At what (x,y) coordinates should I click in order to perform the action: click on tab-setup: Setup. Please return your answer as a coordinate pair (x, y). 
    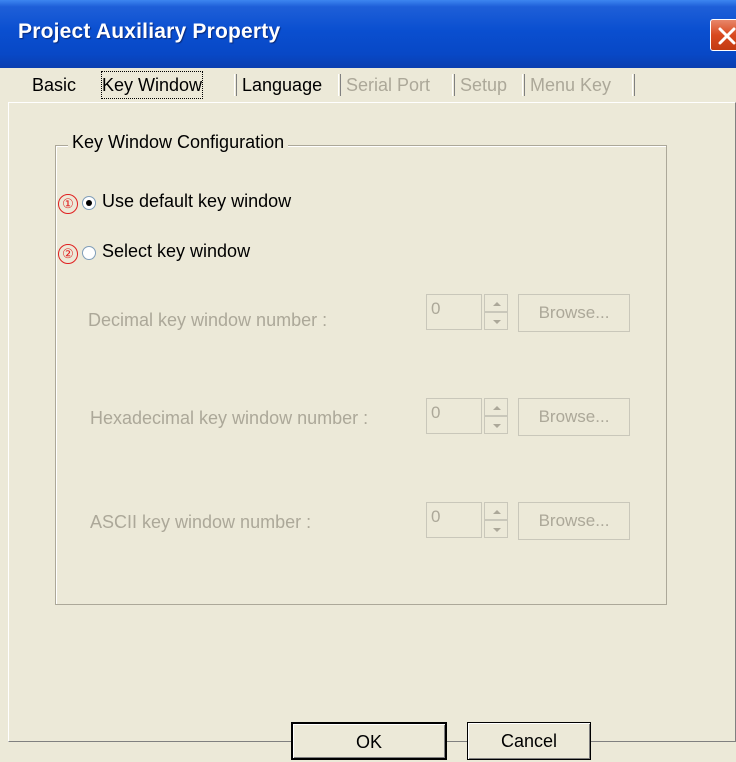
    Looking at the image, I should click on (483, 85).